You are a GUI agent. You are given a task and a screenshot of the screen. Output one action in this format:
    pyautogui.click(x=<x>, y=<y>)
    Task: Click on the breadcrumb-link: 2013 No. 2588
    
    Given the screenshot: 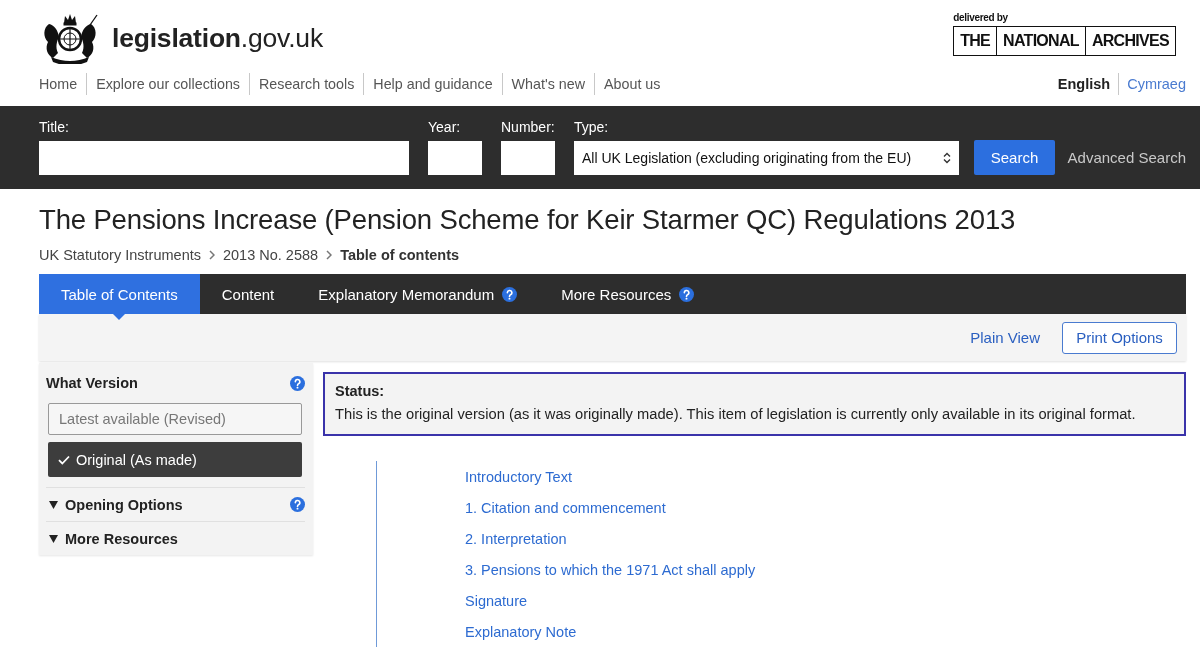 What is the action you would take?
    pyautogui.click(x=271, y=255)
    